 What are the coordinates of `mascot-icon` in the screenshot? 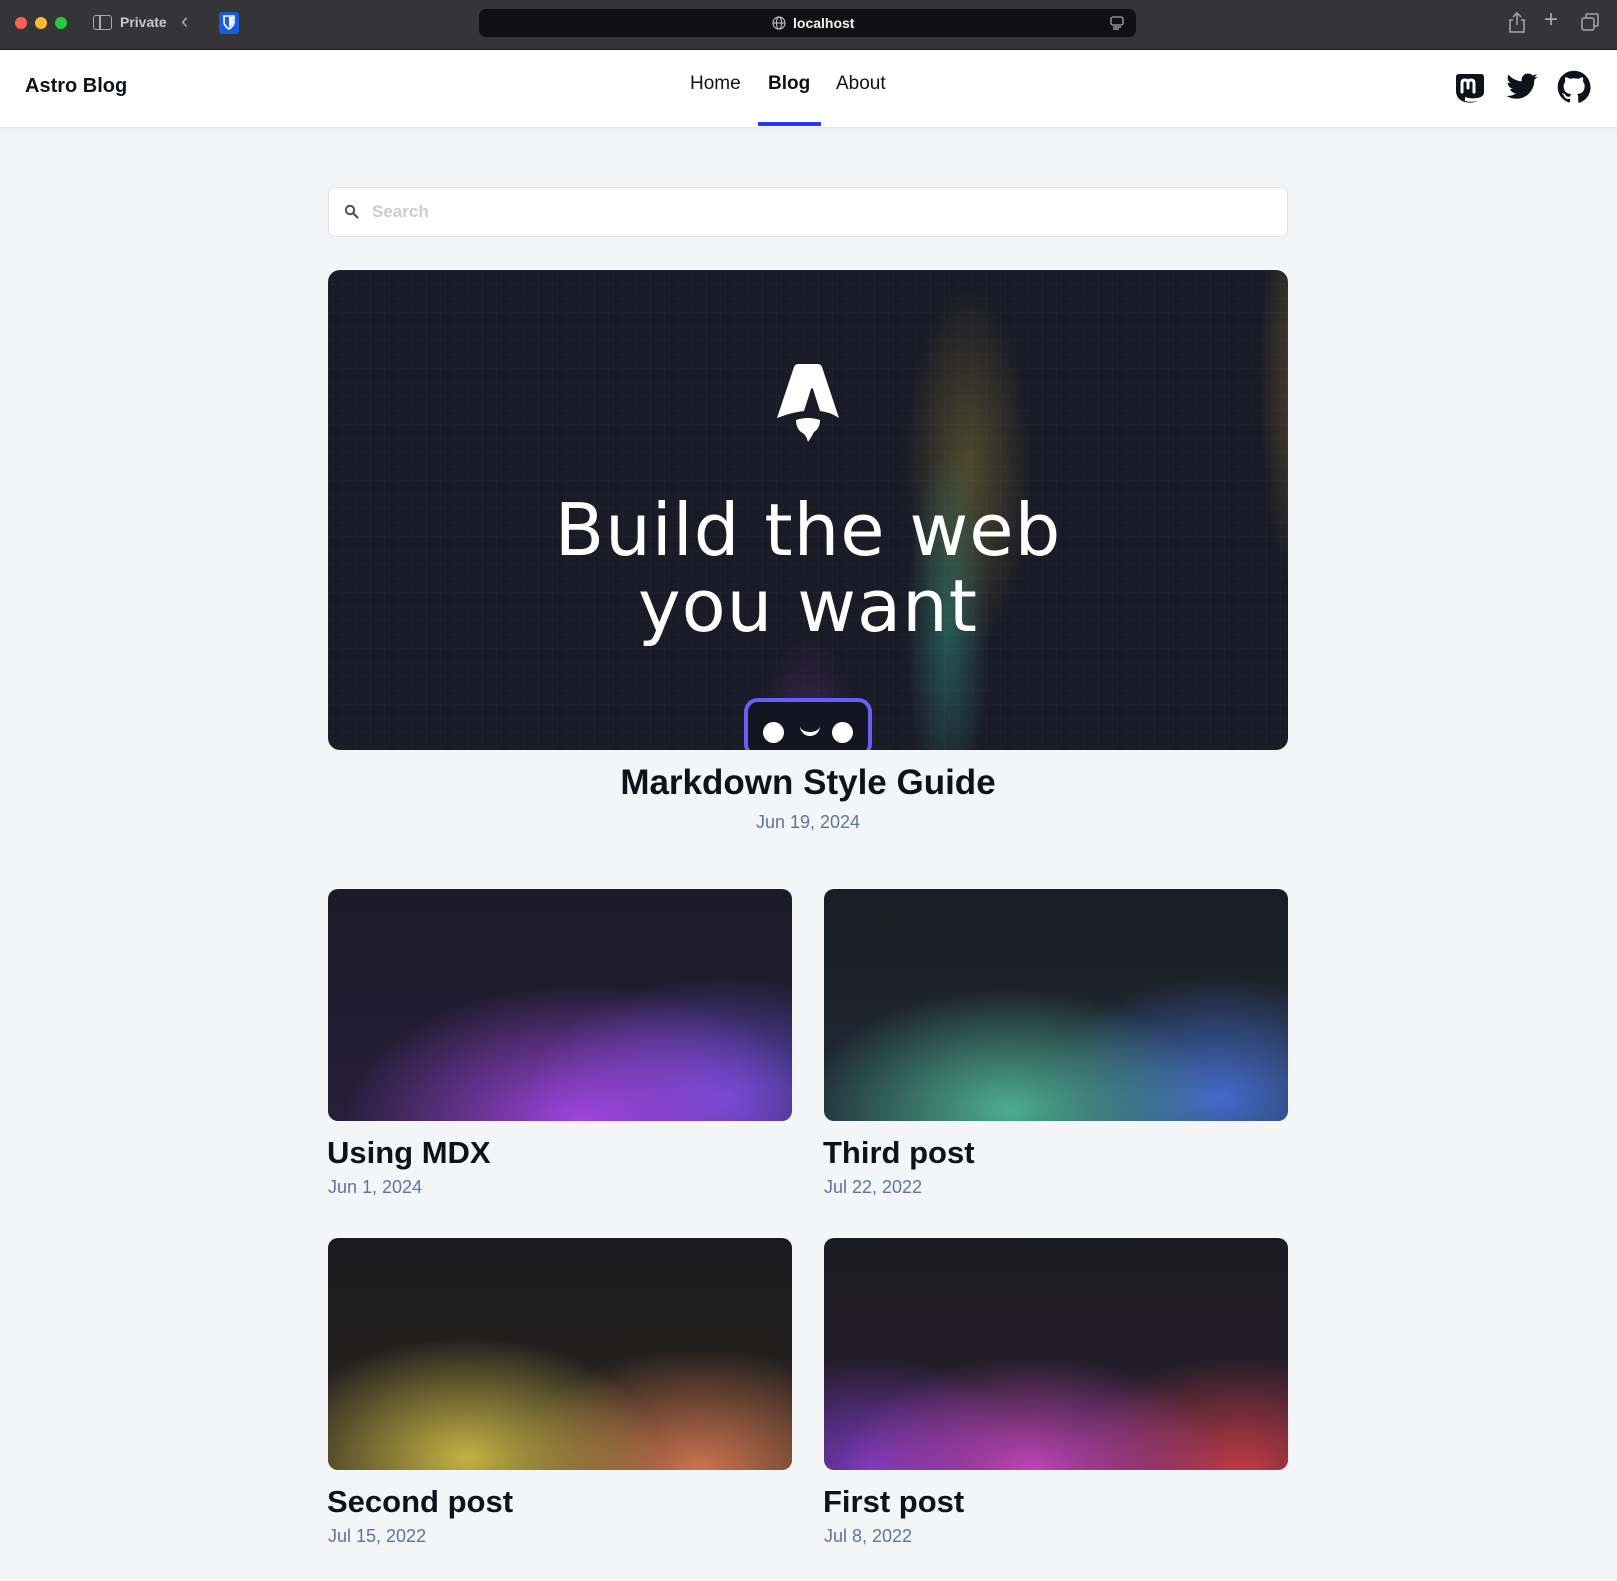 It's located at (808, 724).